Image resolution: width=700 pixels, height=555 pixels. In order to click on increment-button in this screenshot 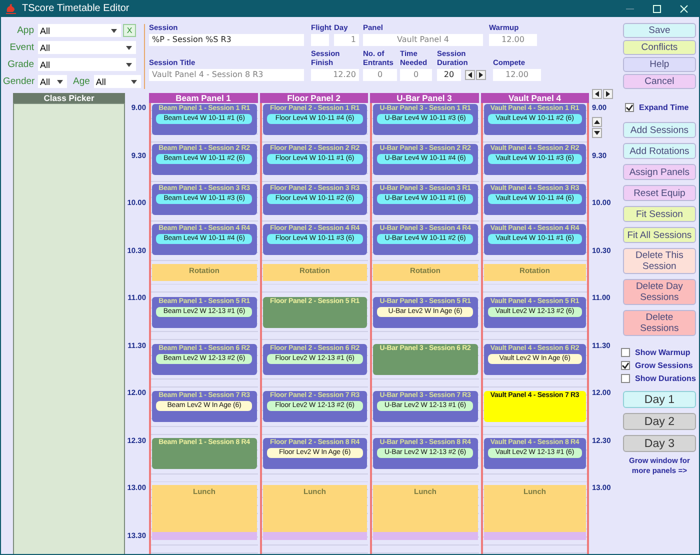, I will do `click(481, 75)`.